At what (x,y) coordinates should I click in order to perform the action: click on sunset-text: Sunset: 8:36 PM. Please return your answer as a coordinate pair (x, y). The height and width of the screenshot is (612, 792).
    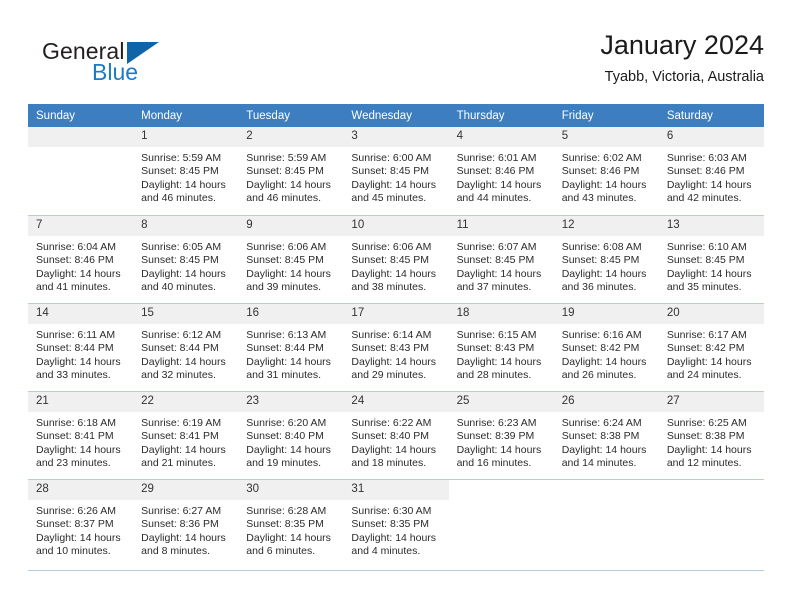
    Looking at the image, I should click on (180, 524).